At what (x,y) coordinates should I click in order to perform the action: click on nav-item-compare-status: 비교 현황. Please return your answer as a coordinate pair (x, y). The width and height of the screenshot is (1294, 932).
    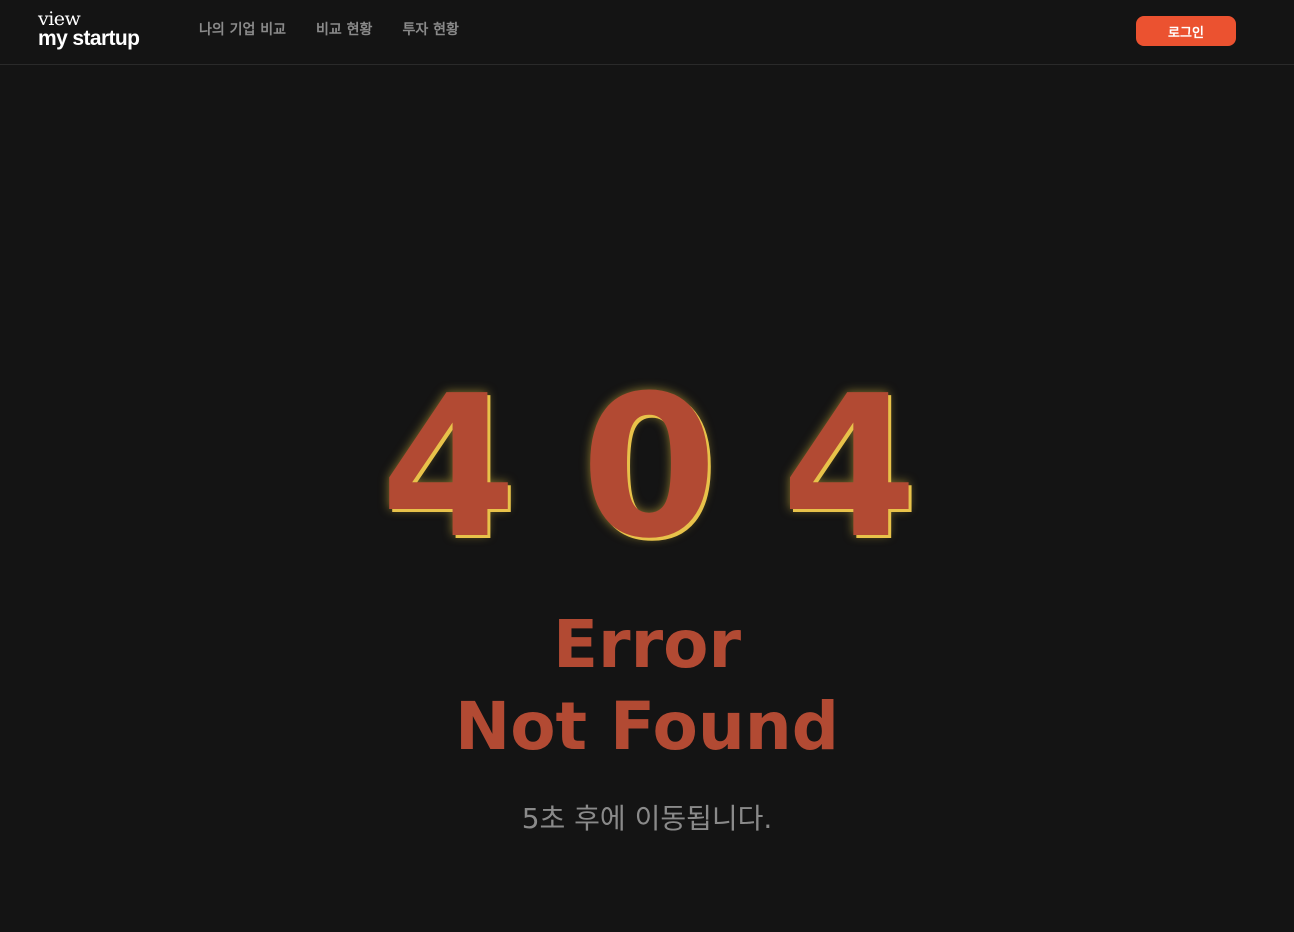
    Looking at the image, I should click on (344, 29).